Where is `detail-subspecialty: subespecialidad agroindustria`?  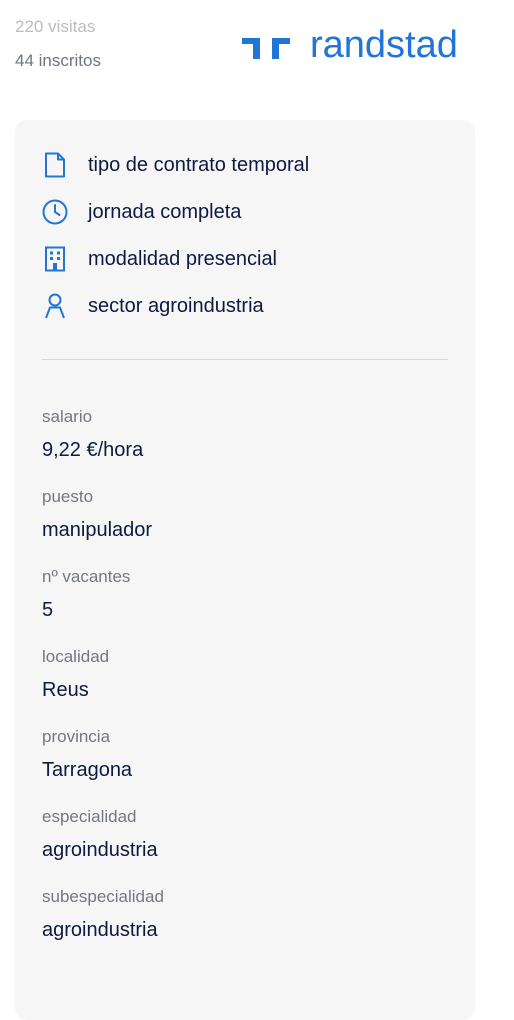
detail-subspecialty: subespecialidad agroindustria is located at coordinates (103, 928).